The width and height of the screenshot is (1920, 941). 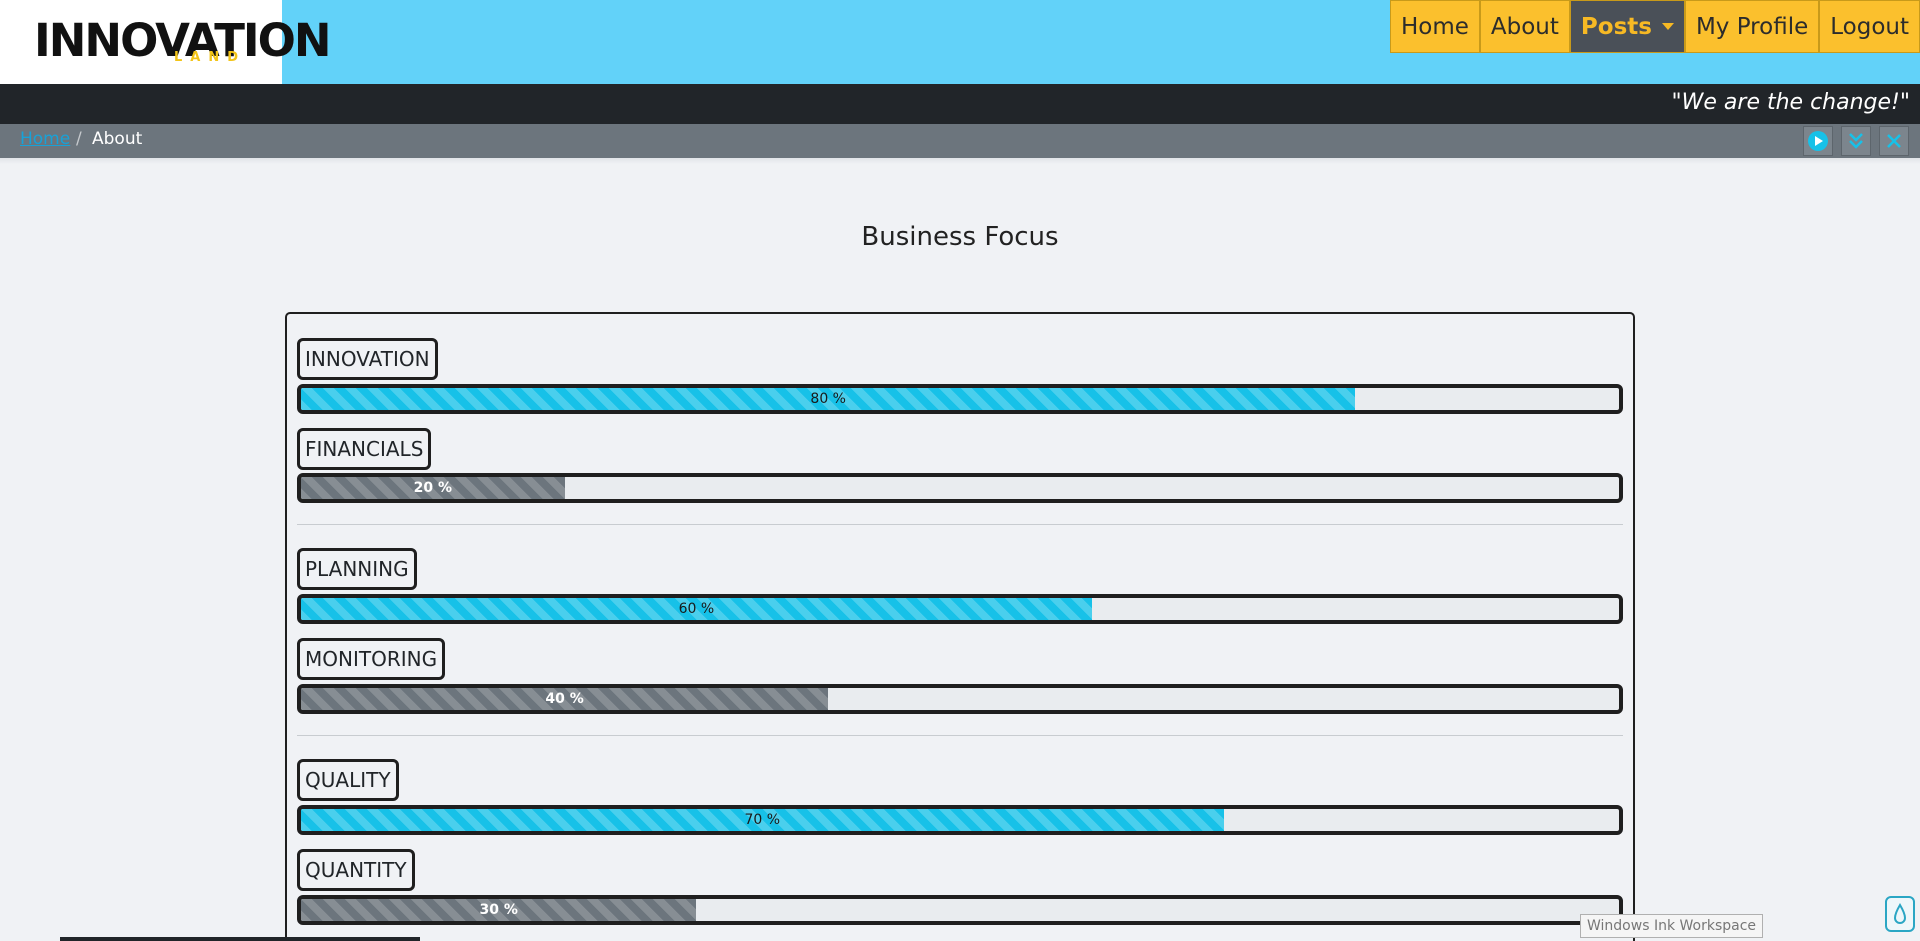 I want to click on nav-home-label: Home, so click(x=1434, y=26).